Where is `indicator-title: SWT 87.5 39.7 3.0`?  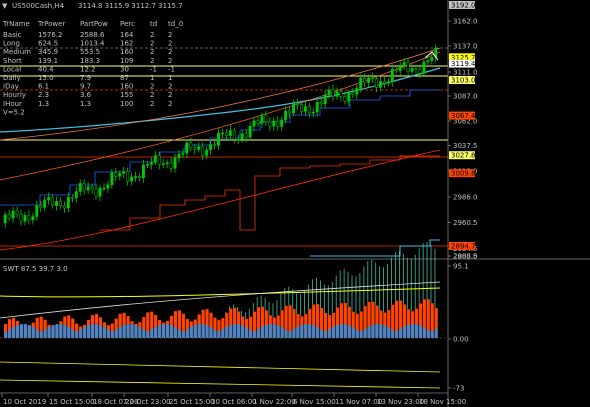 indicator-title: SWT 87.5 39.7 3.0 is located at coordinates (35, 269).